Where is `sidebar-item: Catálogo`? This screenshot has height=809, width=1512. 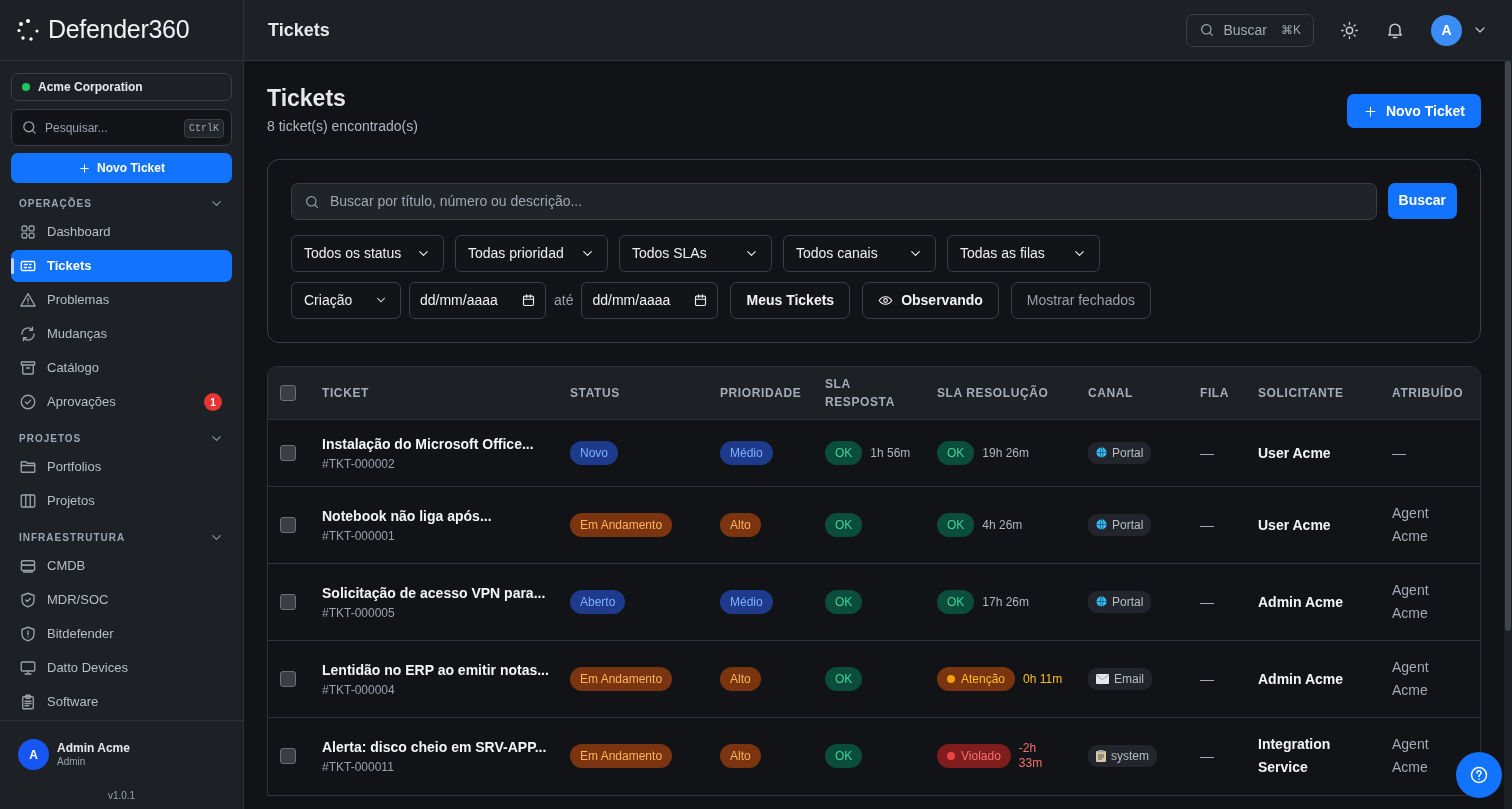
sidebar-item: Catálogo is located at coordinates (121, 368).